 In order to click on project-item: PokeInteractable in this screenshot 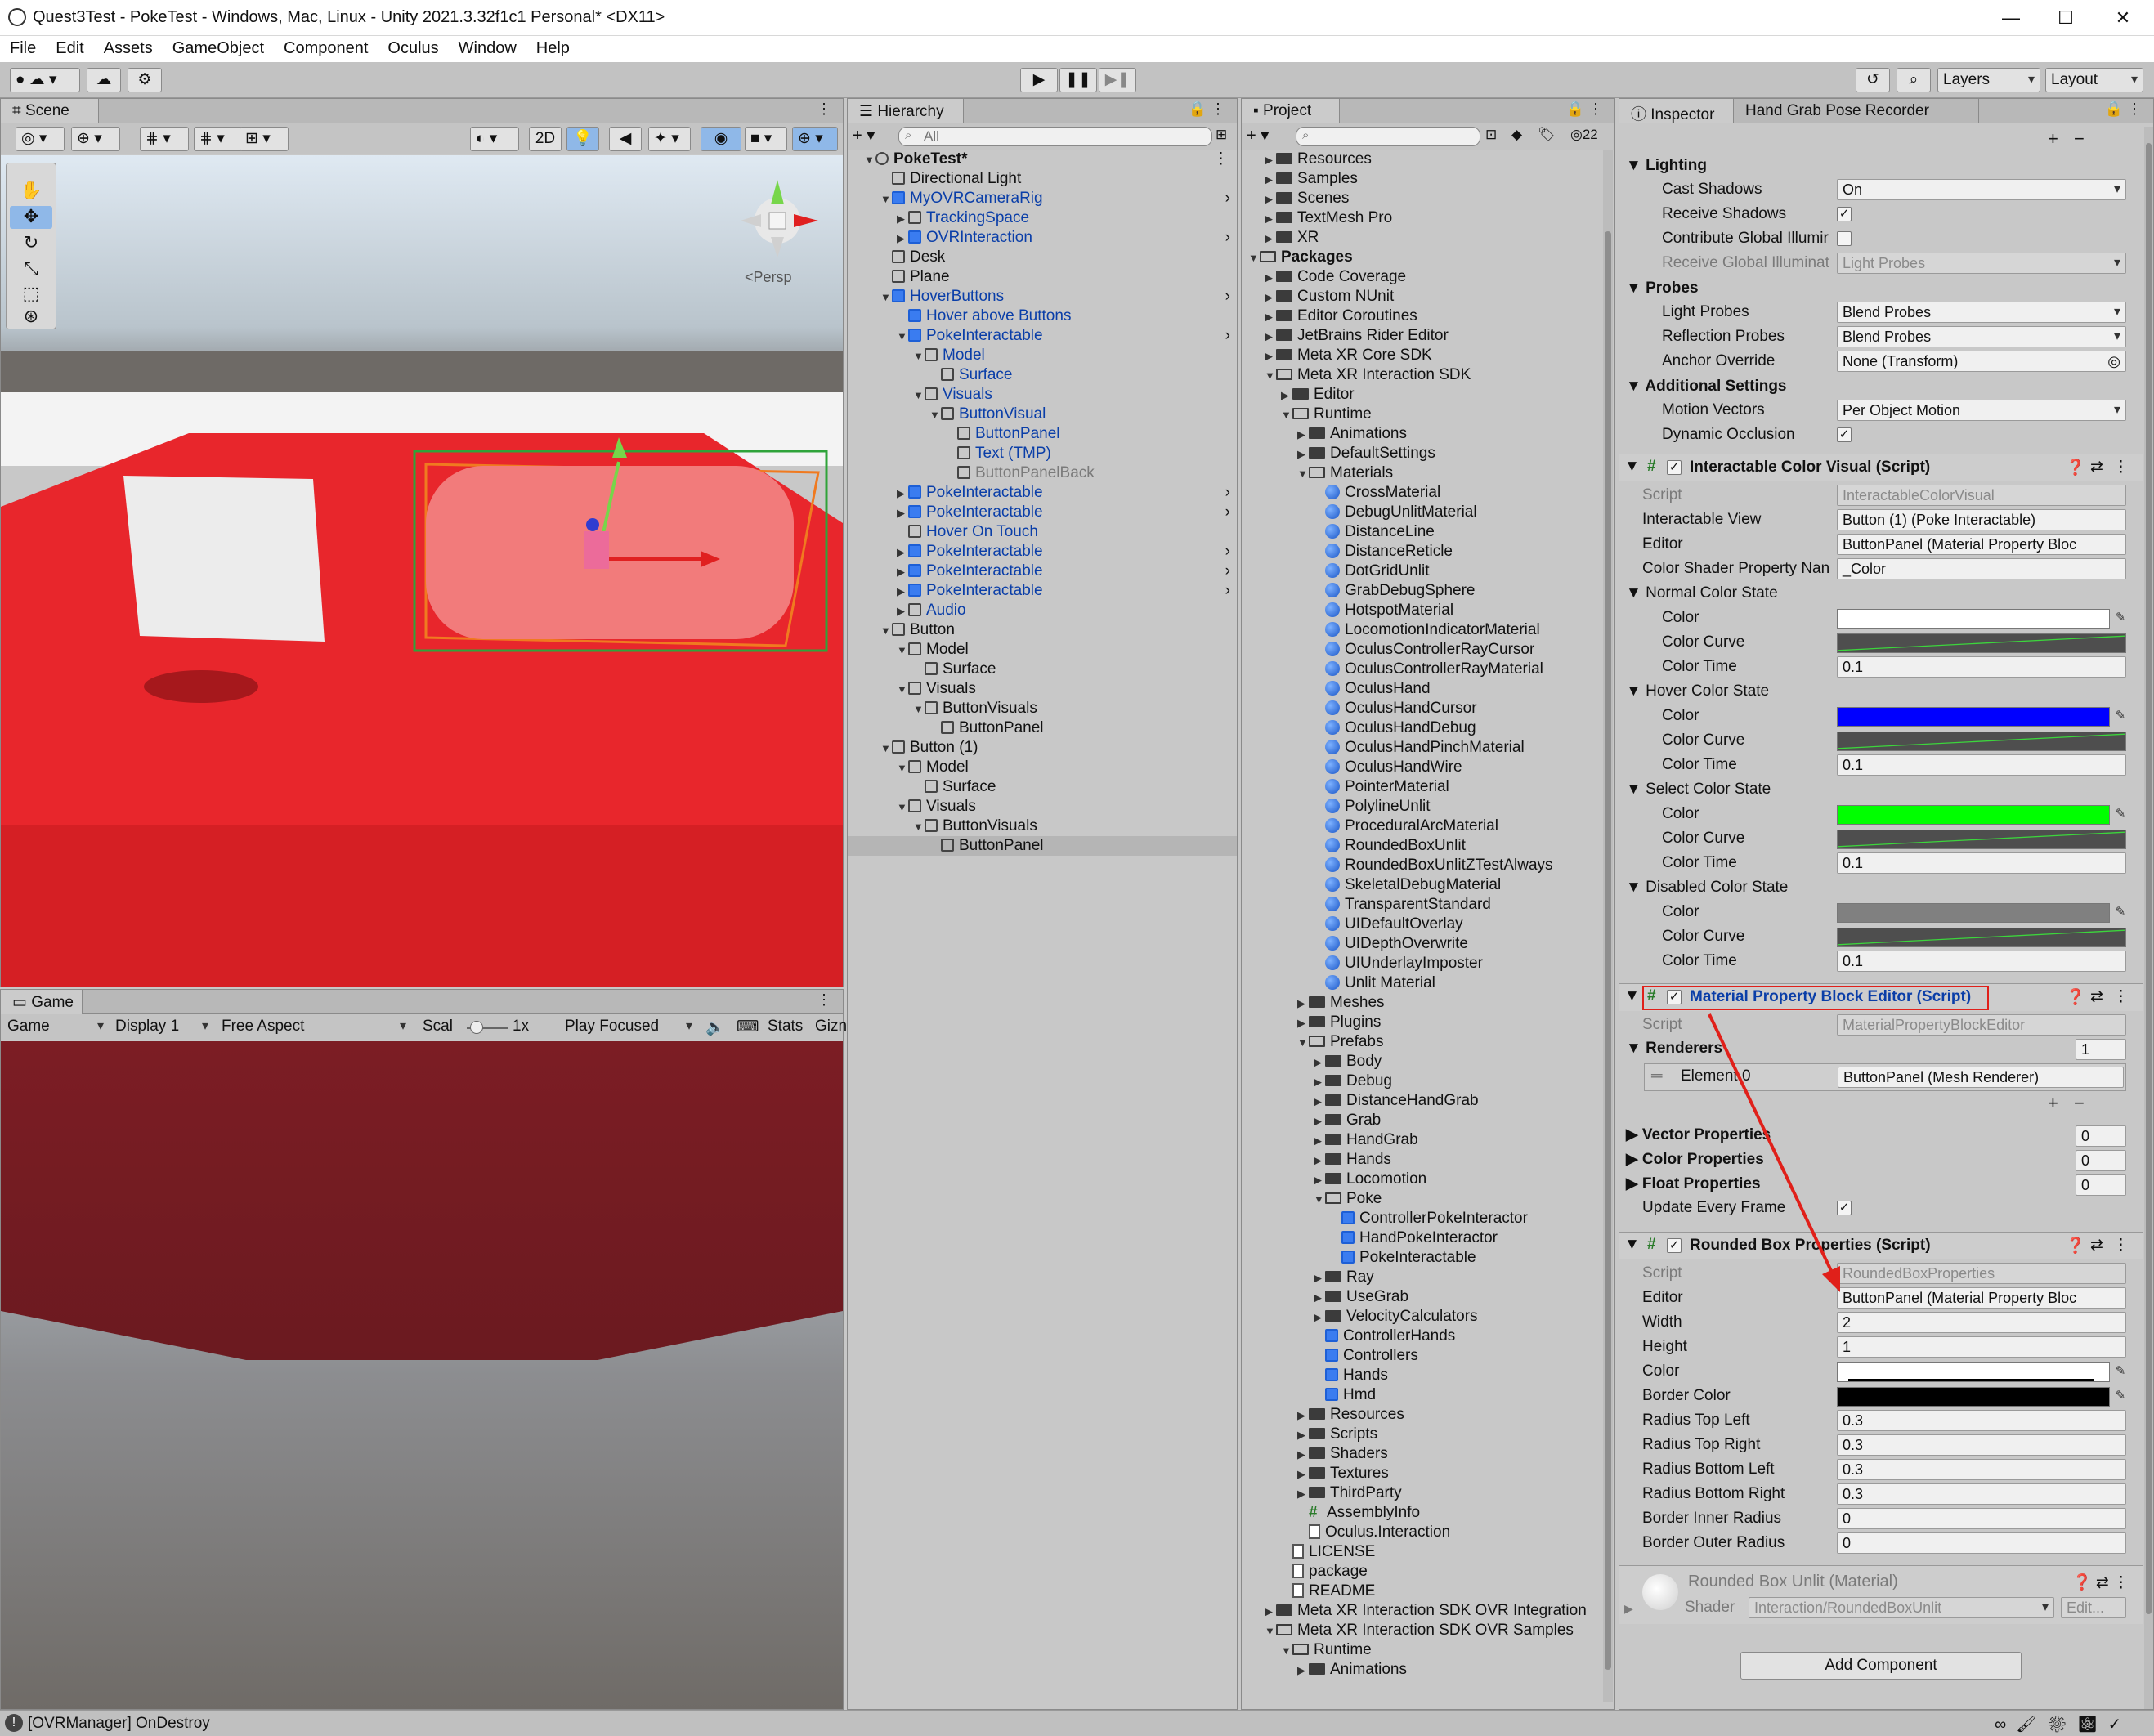, I will do `click(1421, 1258)`.